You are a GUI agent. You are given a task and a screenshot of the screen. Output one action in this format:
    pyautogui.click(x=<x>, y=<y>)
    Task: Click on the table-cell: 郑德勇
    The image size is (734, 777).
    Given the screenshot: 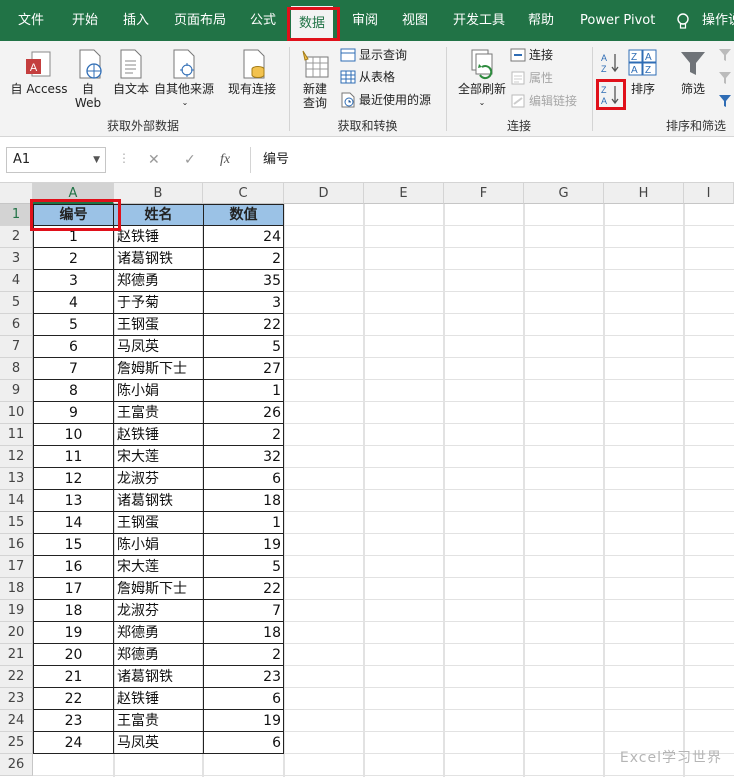 What is the action you would take?
    pyautogui.click(x=158, y=655)
    